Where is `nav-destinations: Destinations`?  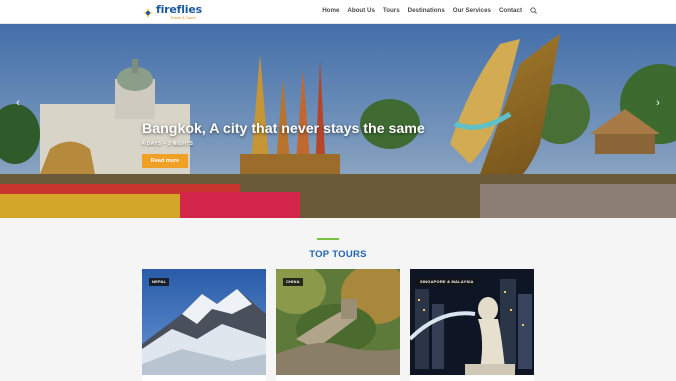
nav-destinations: Destinations is located at coordinates (426, 10).